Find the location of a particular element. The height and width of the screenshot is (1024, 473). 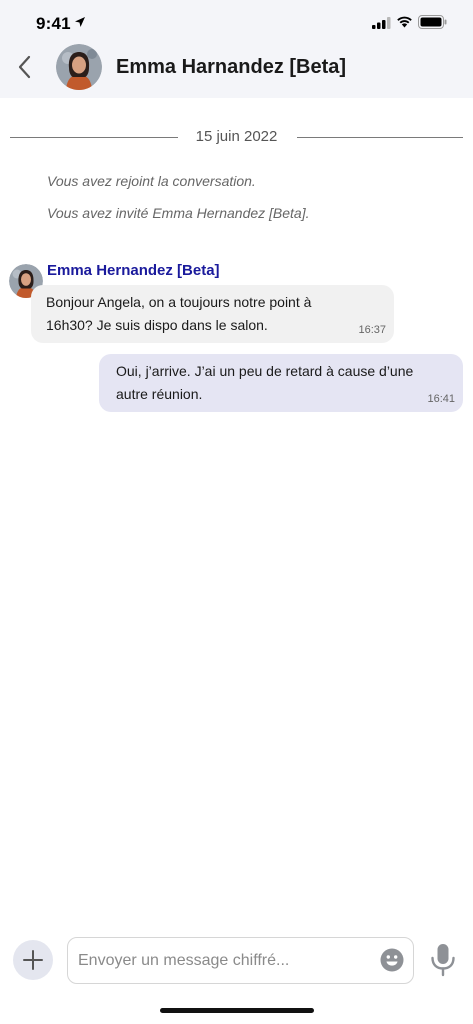

emoji-icon is located at coordinates (392, 960).